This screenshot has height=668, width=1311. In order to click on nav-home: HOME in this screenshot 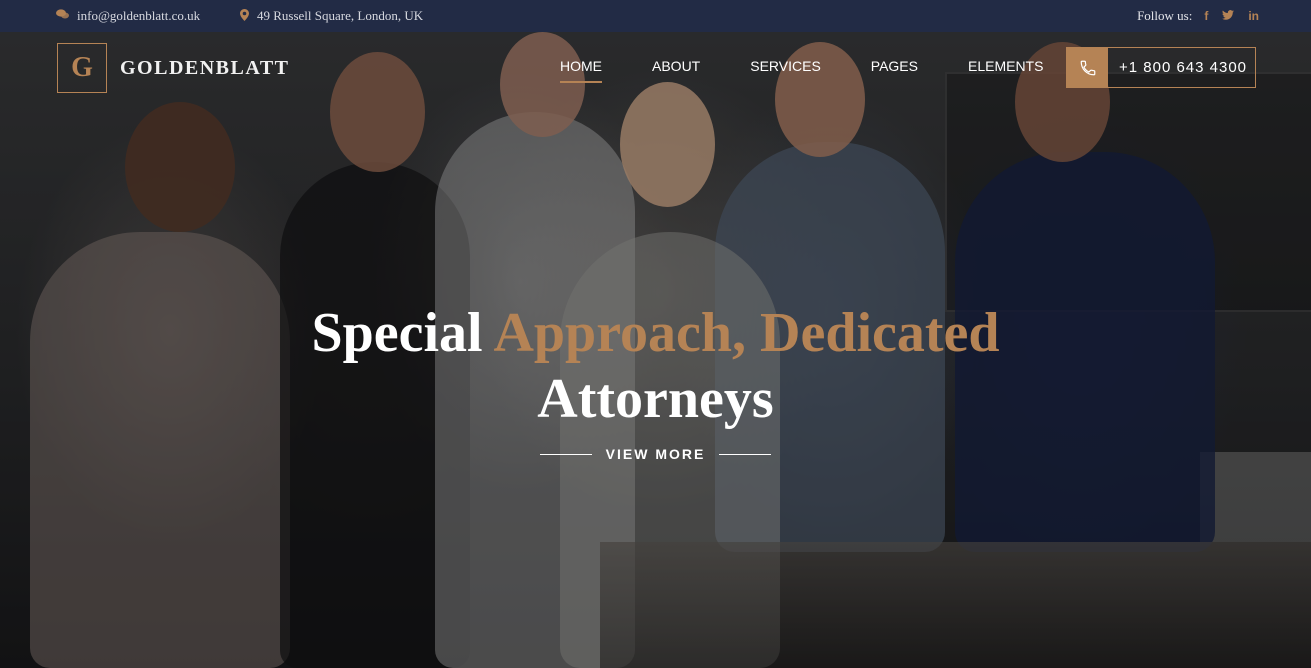, I will do `click(581, 70)`.